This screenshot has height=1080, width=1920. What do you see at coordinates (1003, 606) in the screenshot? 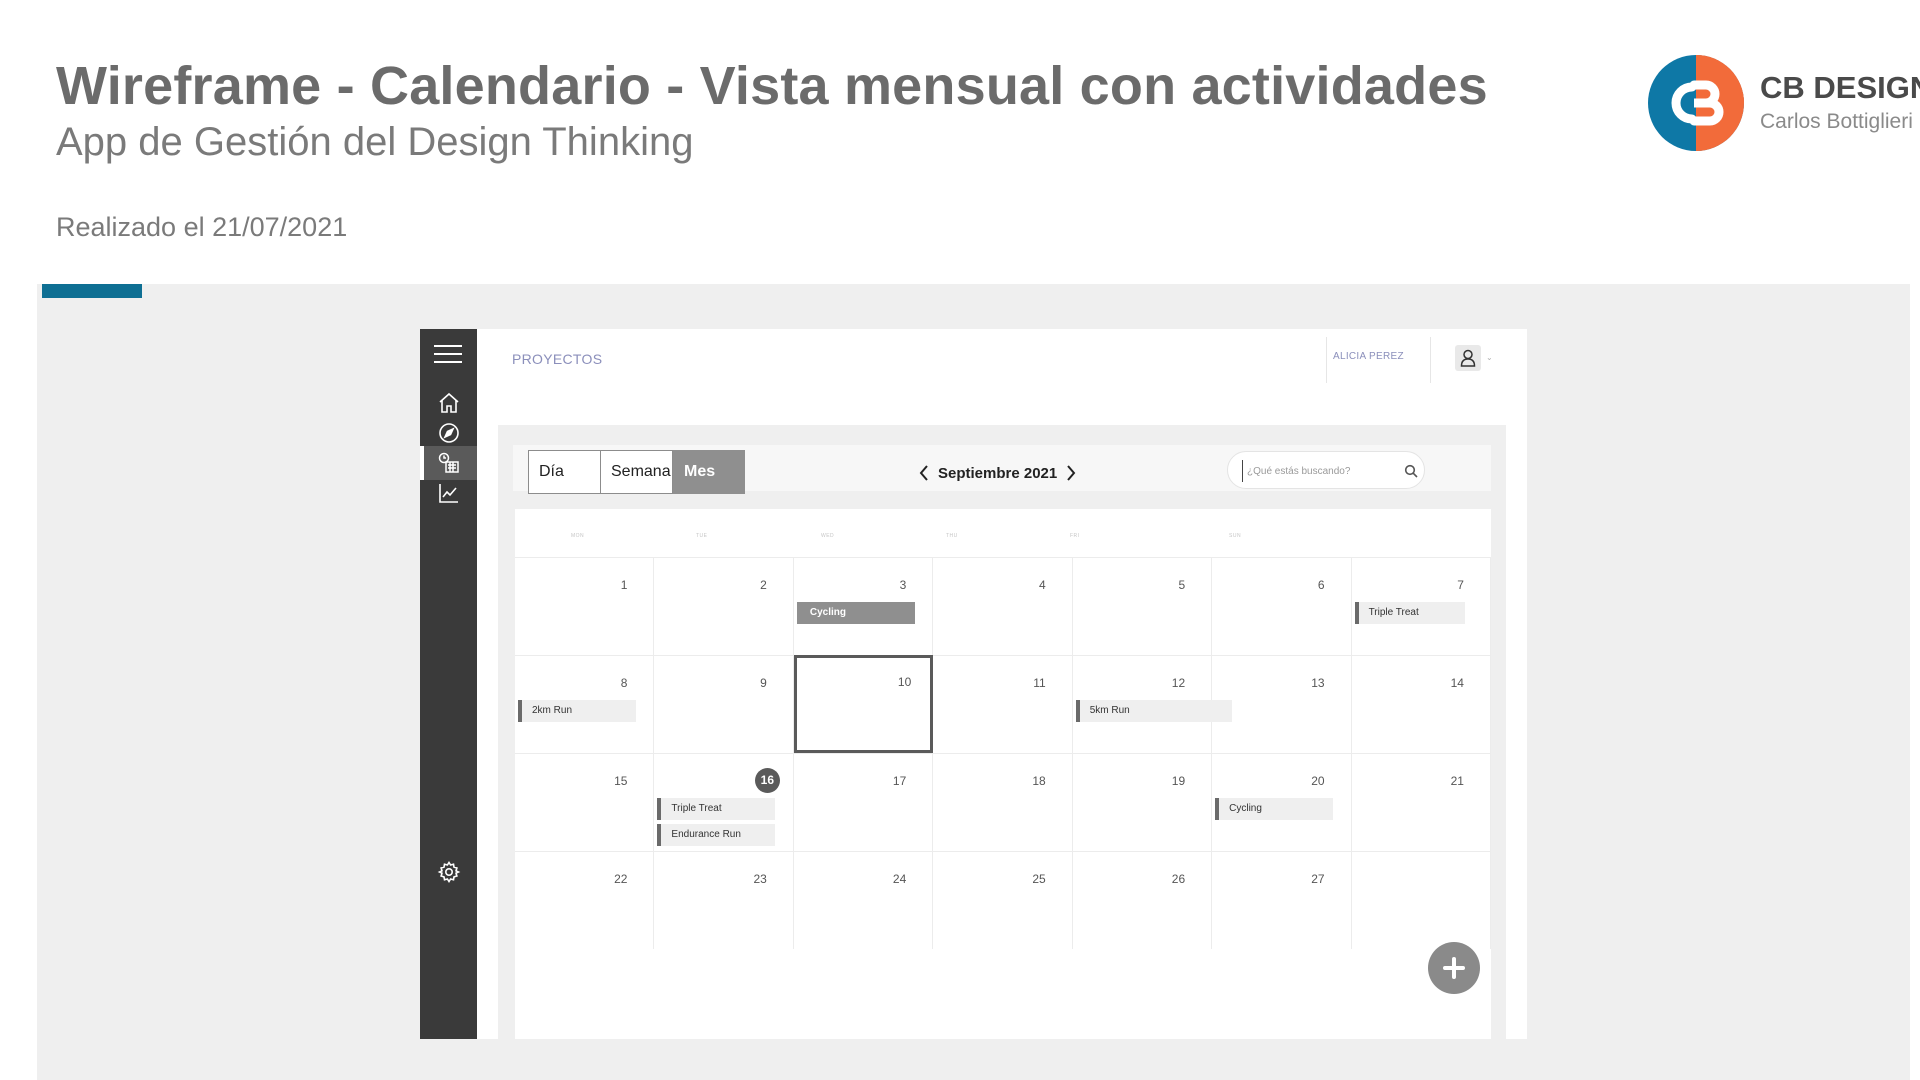
I see `calendar-day-cell: 4` at bounding box center [1003, 606].